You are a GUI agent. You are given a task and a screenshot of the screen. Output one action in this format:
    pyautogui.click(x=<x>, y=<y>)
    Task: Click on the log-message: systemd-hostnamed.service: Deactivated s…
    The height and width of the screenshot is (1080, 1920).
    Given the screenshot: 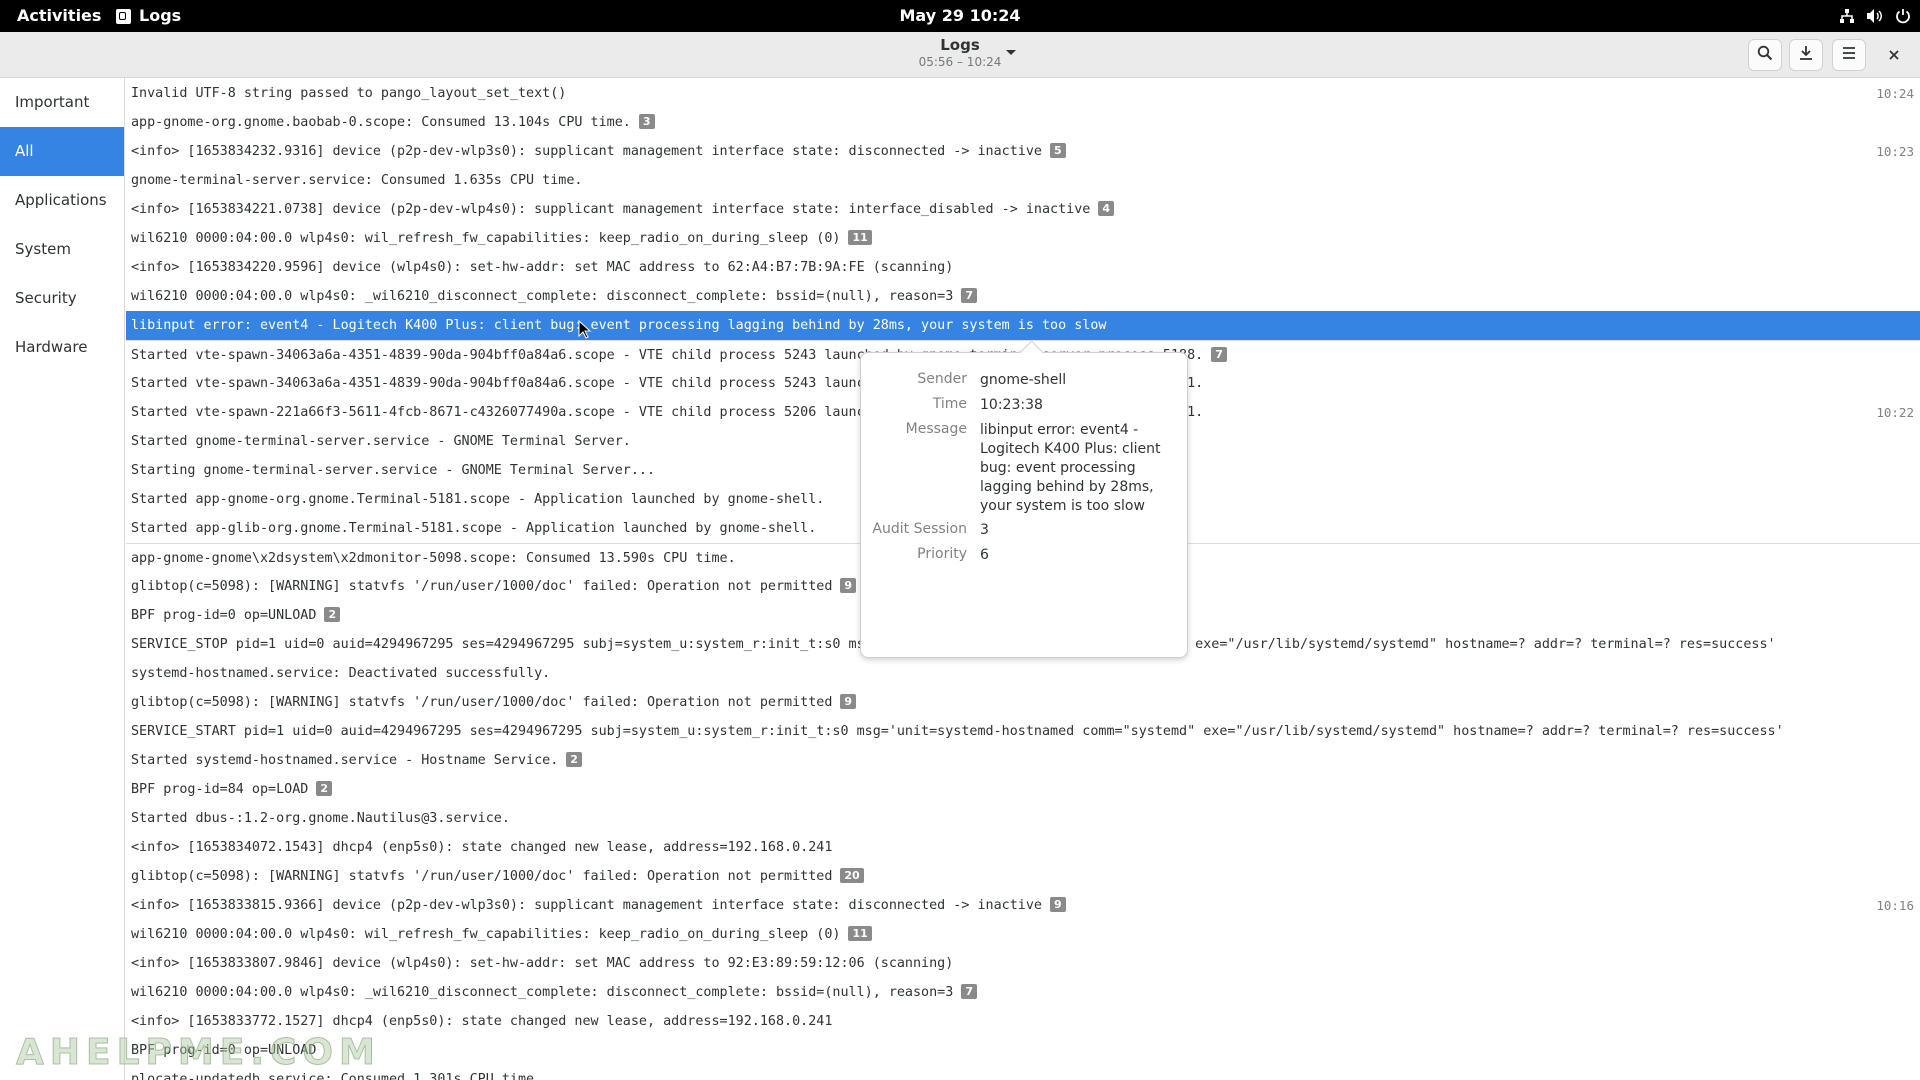 What is the action you would take?
    pyautogui.click(x=341, y=673)
    